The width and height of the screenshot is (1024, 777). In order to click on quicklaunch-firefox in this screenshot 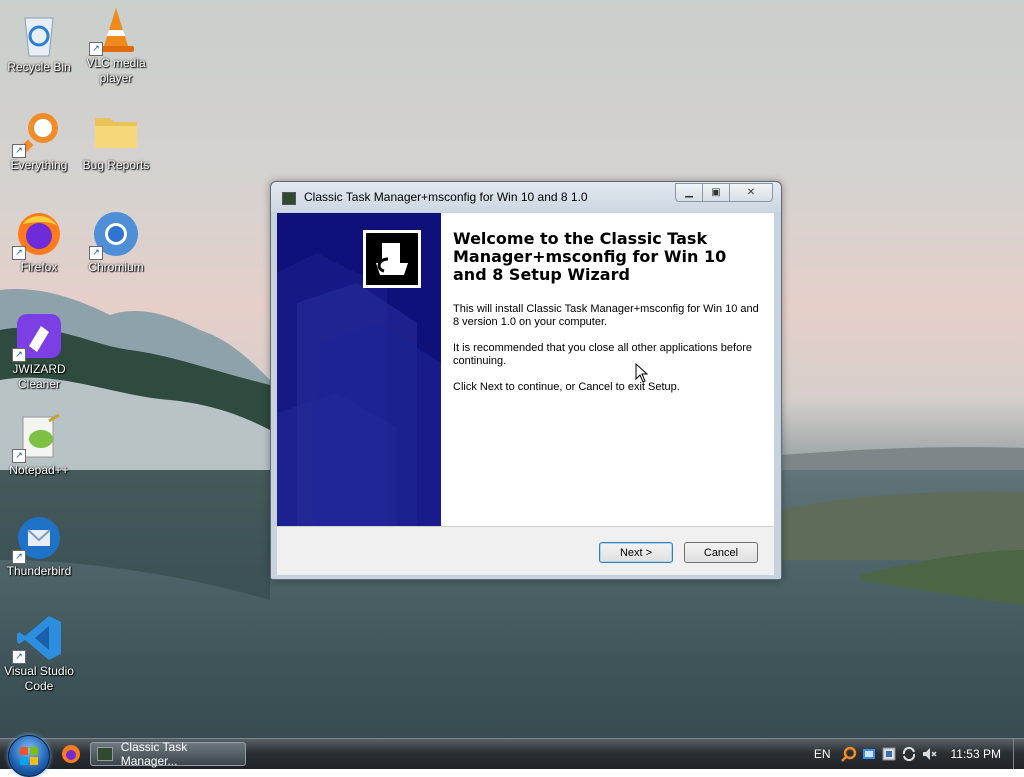, I will do `click(72, 754)`.